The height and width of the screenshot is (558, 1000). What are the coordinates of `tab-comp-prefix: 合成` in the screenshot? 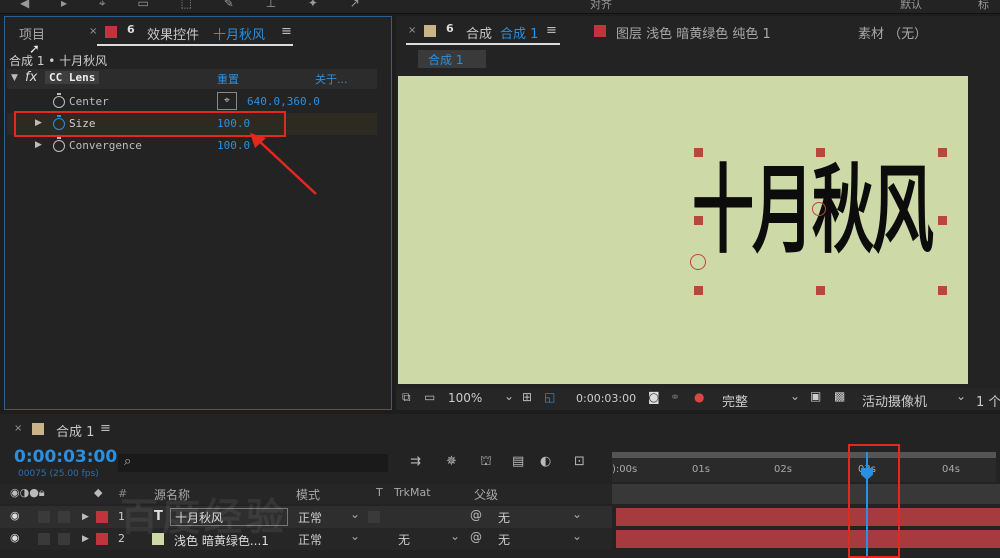 It's located at (479, 32).